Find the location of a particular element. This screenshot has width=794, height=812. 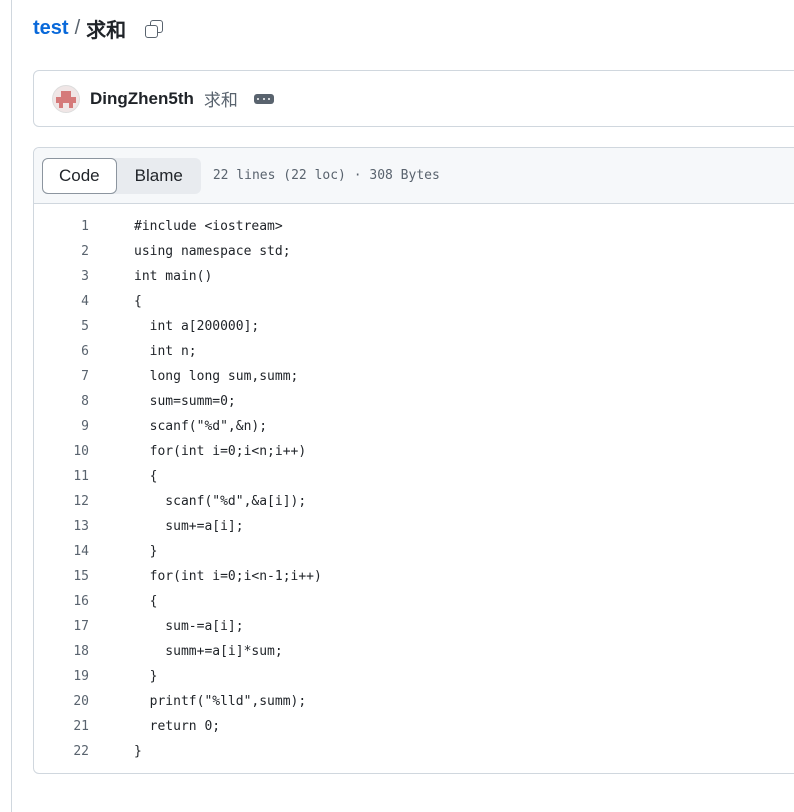

breadcrumb: test / 求和 is located at coordinates (98, 28).